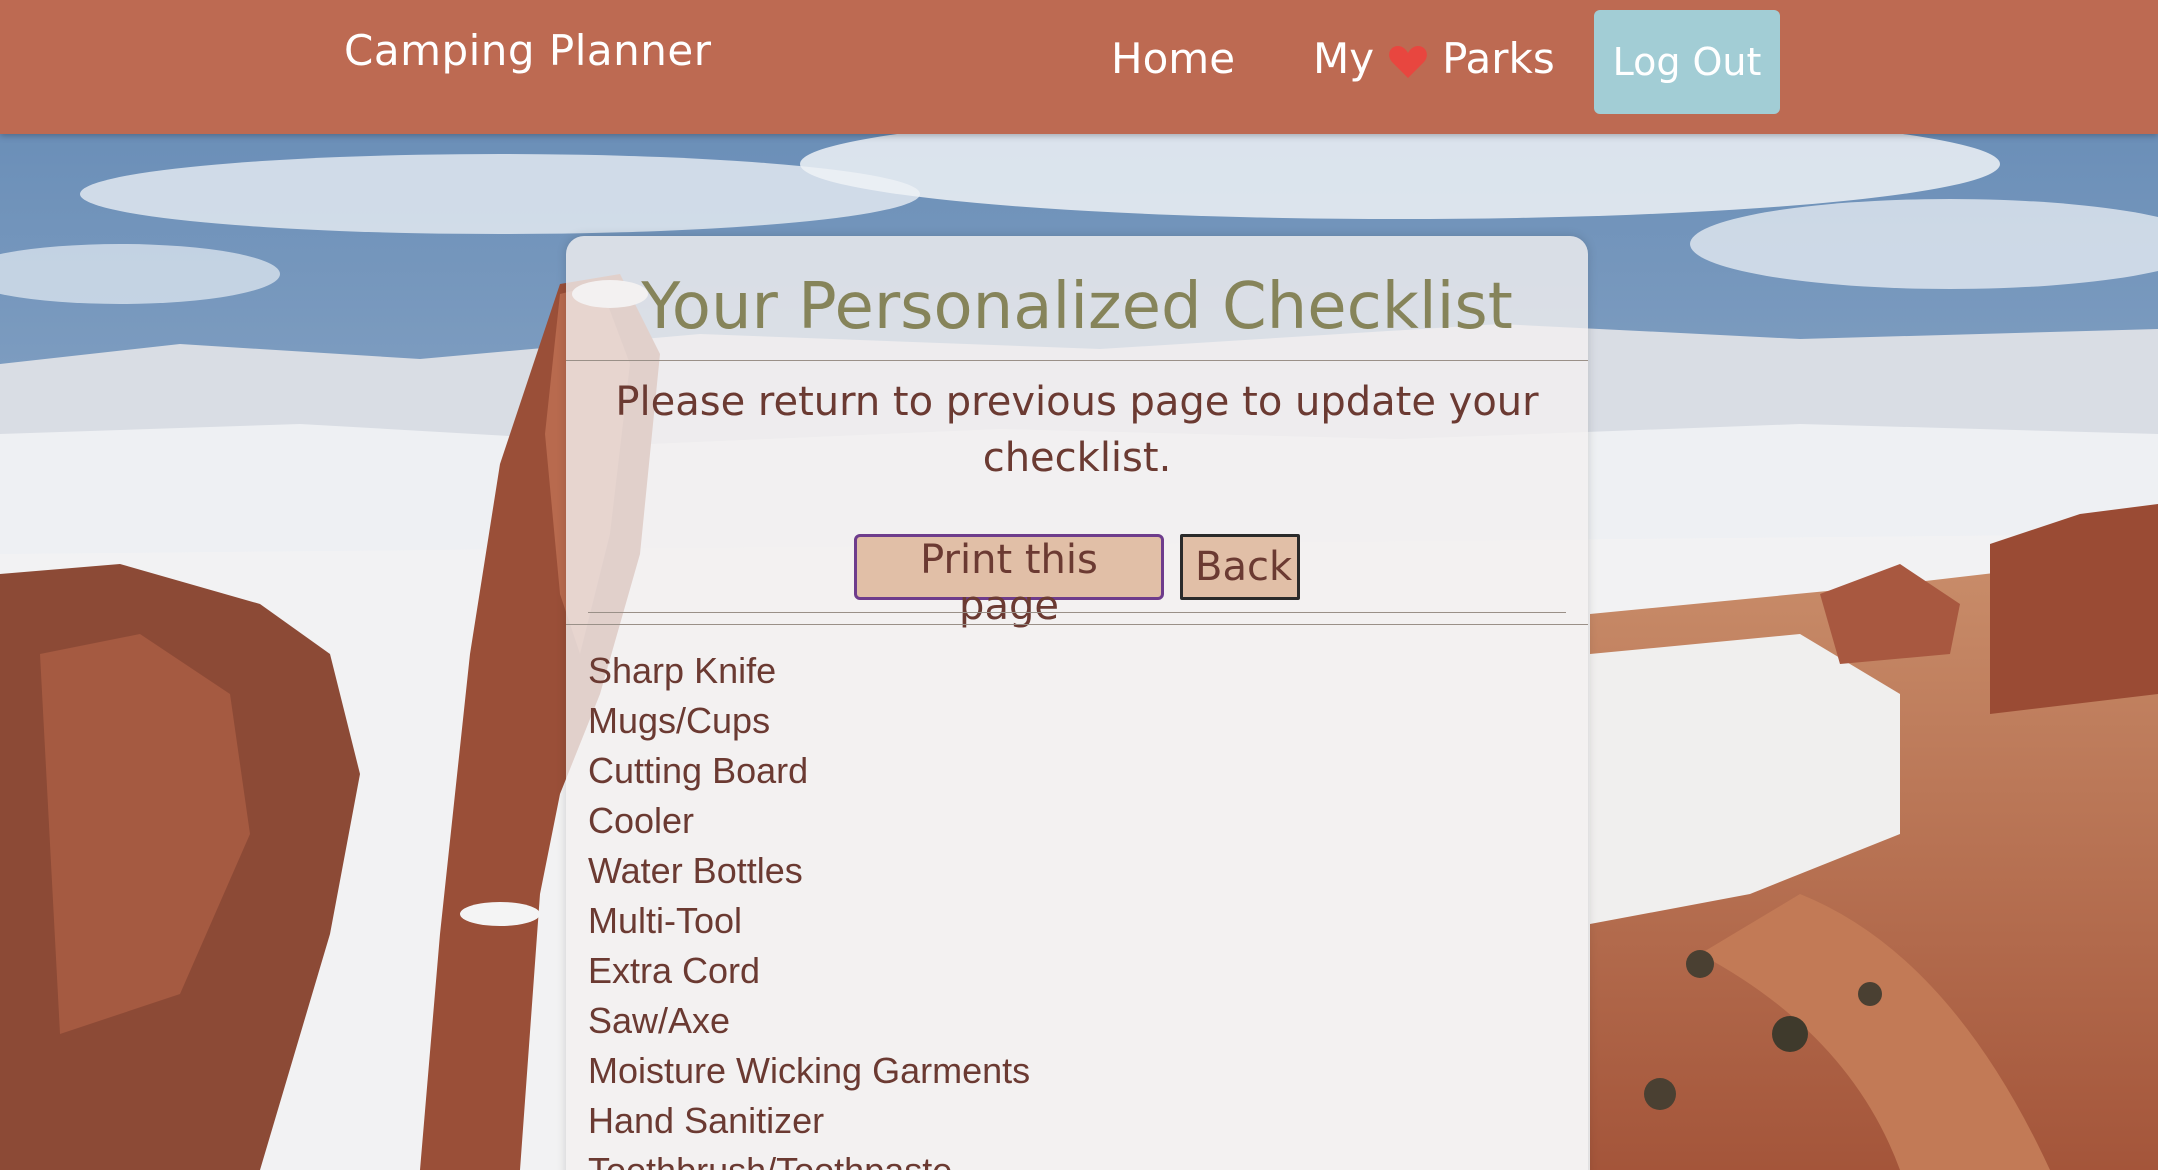 Image resolution: width=2158 pixels, height=1170 pixels. I want to click on nav-parks-label: Parks, so click(1498, 58).